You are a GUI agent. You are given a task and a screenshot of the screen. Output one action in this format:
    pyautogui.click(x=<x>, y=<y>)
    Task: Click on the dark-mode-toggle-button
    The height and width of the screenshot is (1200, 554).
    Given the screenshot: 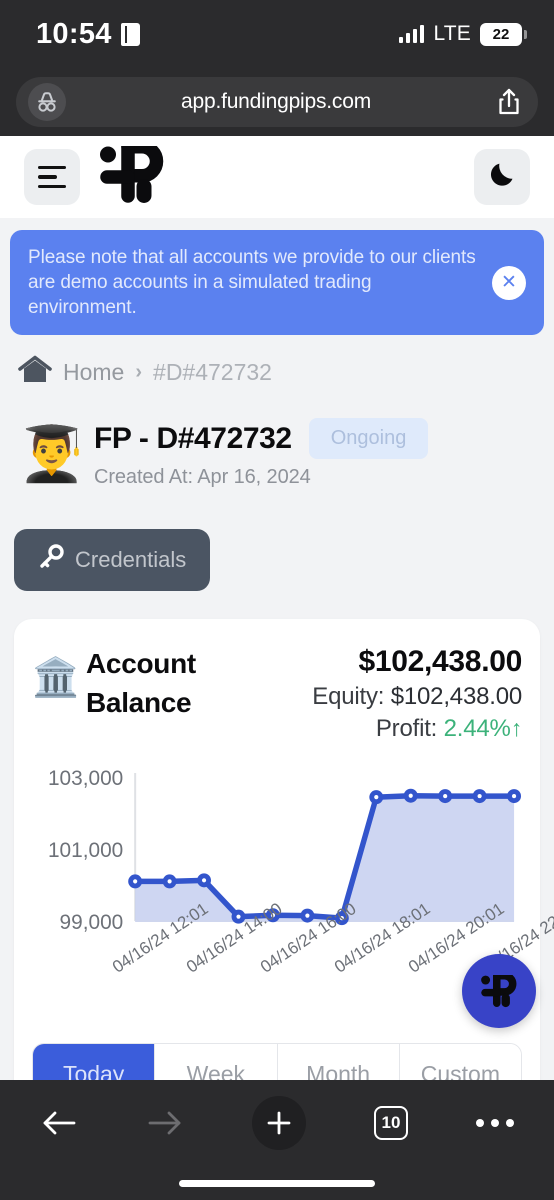 What is the action you would take?
    pyautogui.click(x=502, y=177)
    